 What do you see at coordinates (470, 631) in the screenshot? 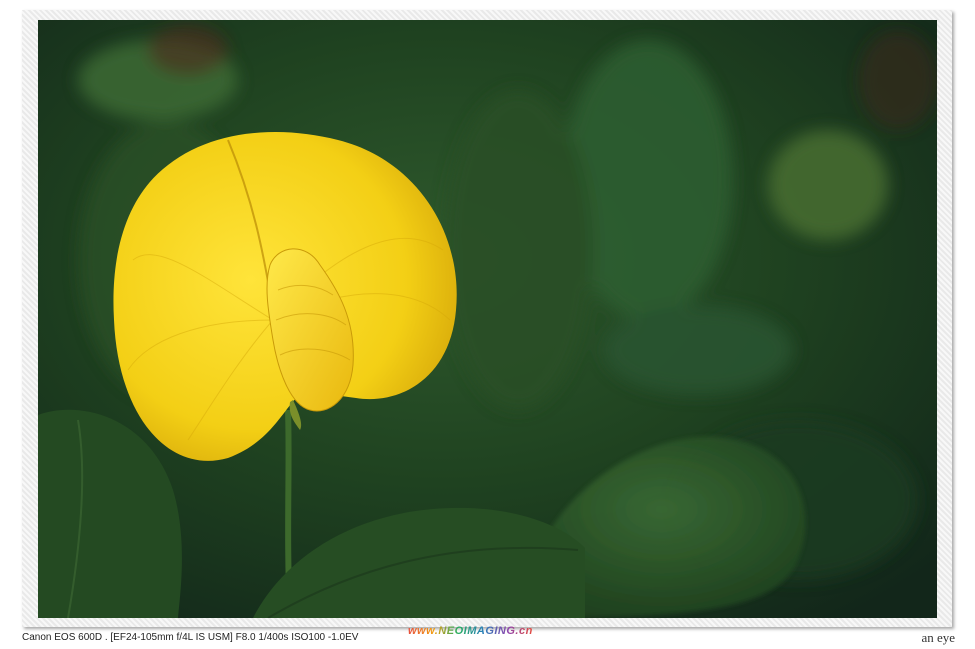
I see `watermark-logo: www.NEOIMAGING.cn` at bounding box center [470, 631].